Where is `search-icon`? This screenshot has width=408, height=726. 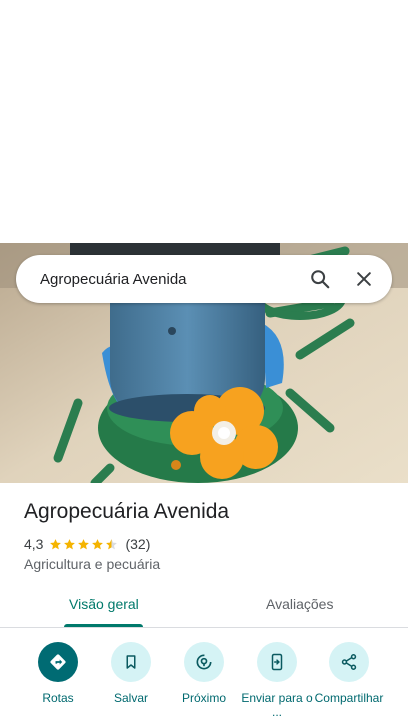
search-icon is located at coordinates (320, 279).